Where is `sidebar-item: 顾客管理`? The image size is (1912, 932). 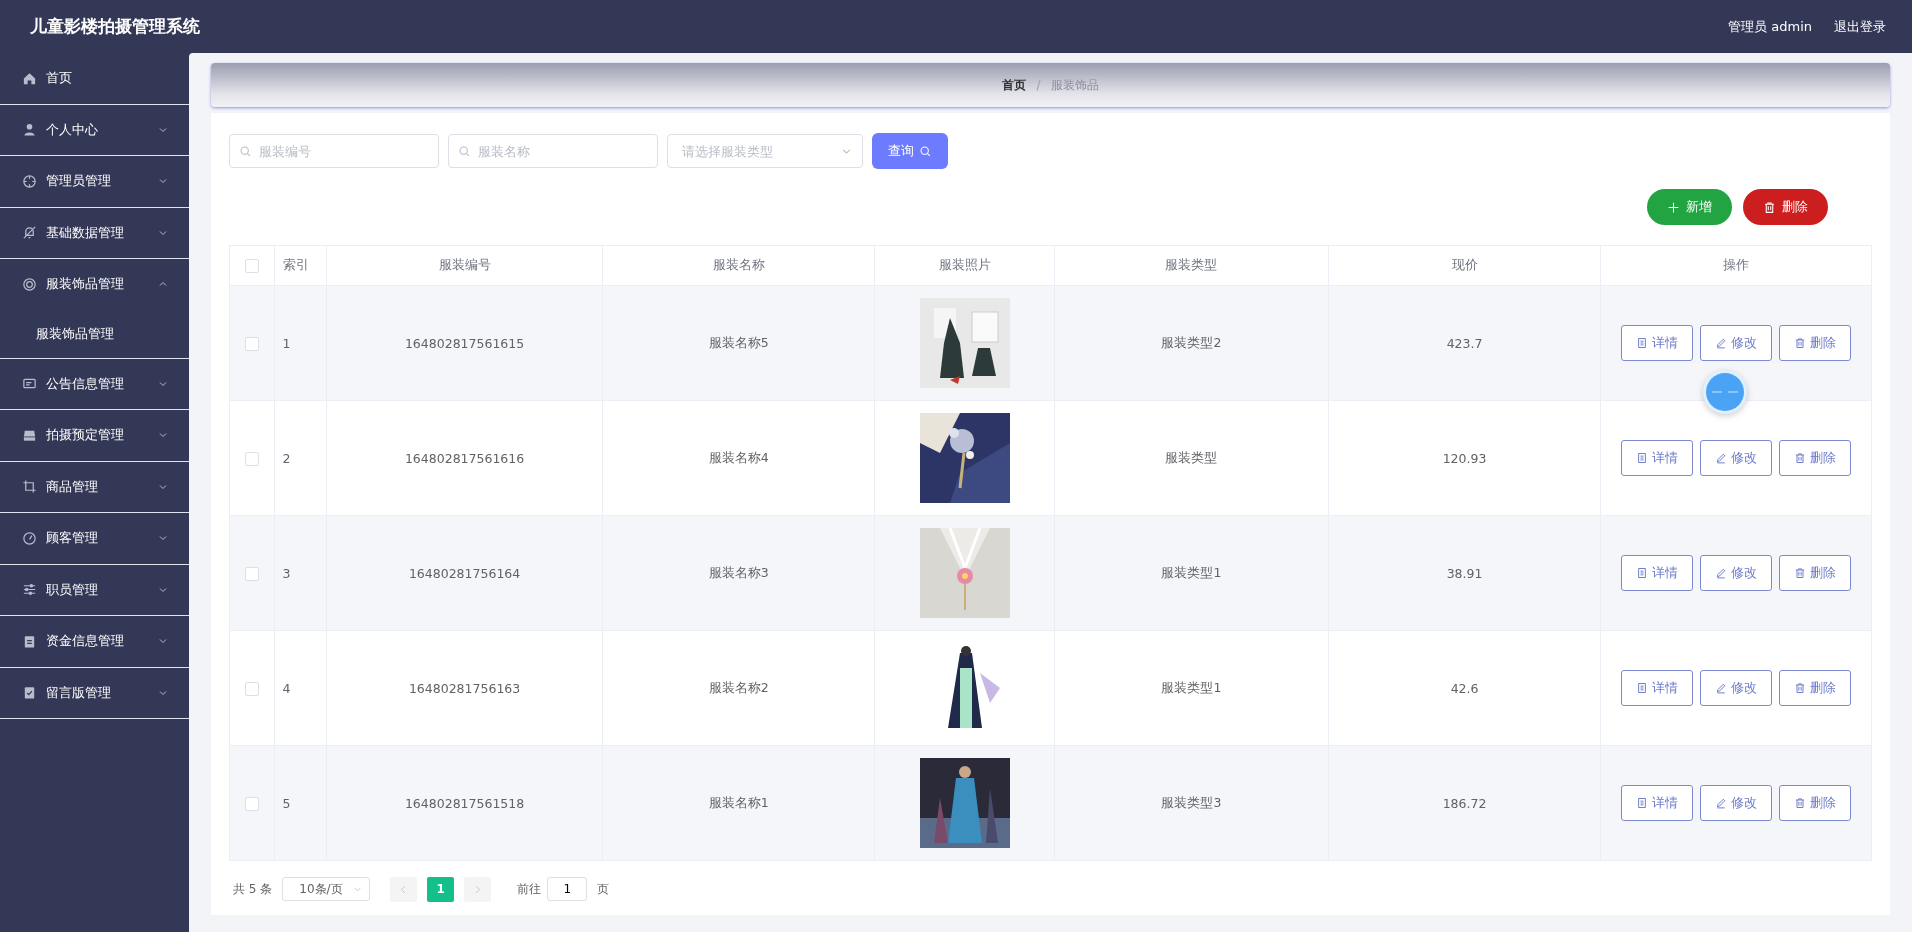 sidebar-item: 顾客管理 is located at coordinates (94, 538).